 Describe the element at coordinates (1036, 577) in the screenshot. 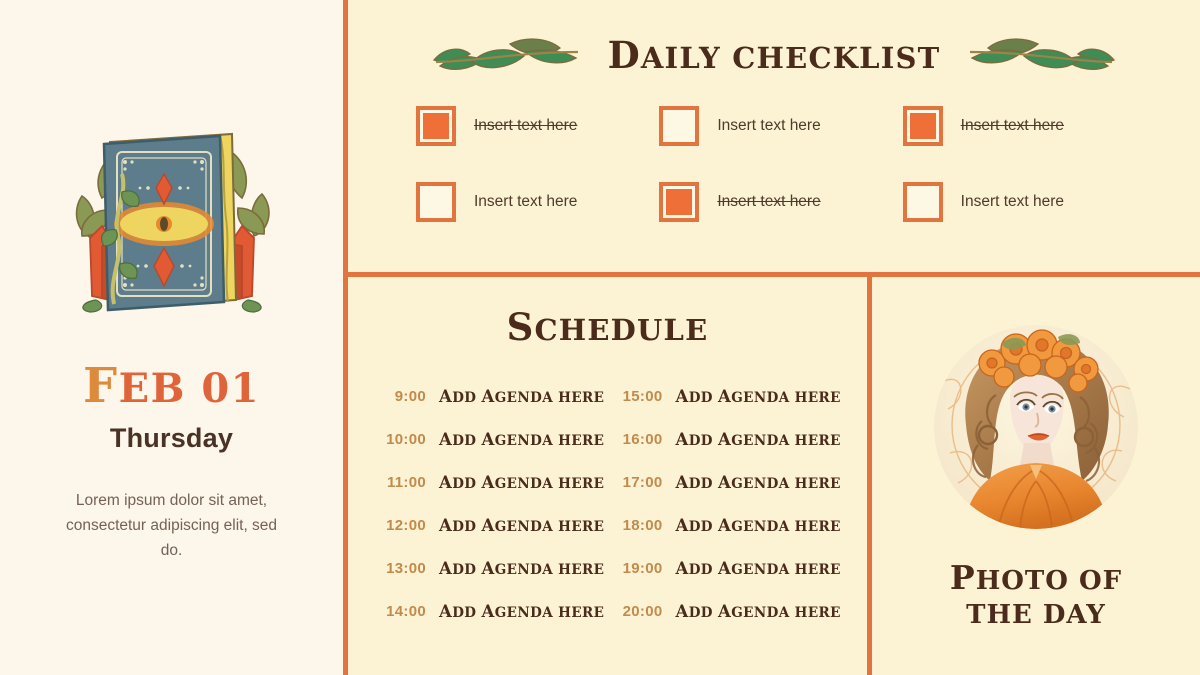

I see `photo-caption-line-1: Photo of` at that location.